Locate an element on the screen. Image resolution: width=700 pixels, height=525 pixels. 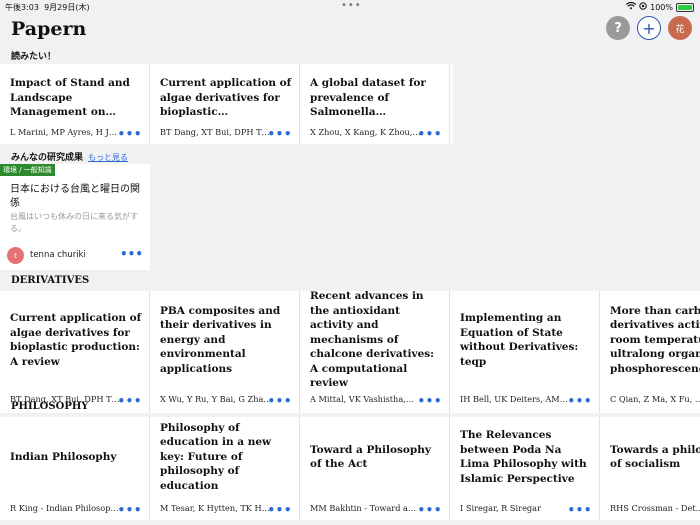
author-name: tenna churiki is located at coordinates (58, 255).